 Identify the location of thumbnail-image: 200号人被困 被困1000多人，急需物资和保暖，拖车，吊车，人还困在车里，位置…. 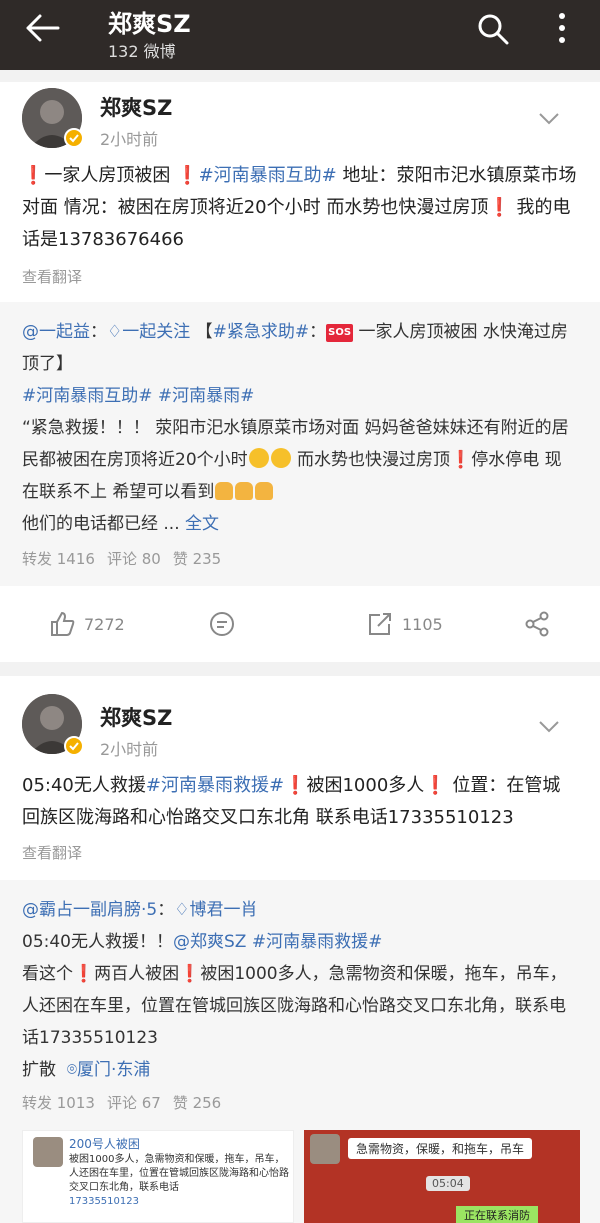
(158, 1176).